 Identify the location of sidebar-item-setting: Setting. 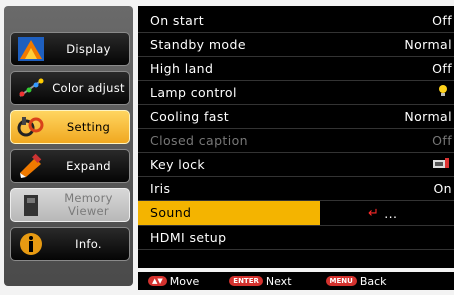
(70, 127).